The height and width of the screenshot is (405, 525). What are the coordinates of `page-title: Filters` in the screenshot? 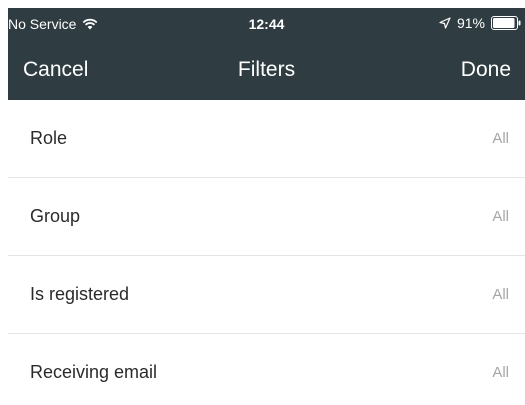 It's located at (266, 69).